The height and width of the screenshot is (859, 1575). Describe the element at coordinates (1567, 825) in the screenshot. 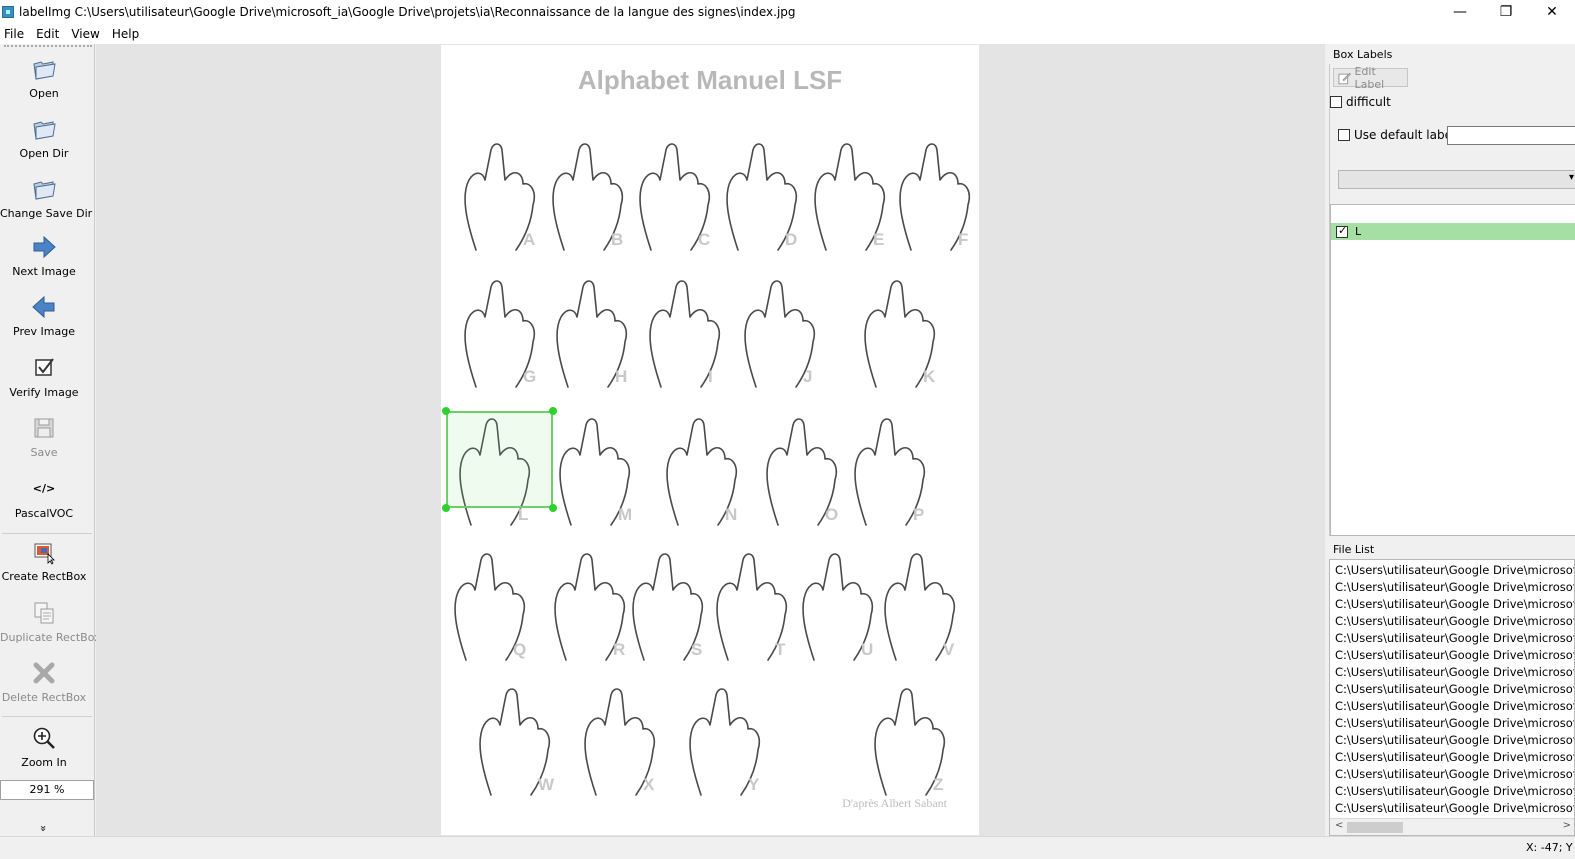

I see `scroll-right-icon: >` at that location.